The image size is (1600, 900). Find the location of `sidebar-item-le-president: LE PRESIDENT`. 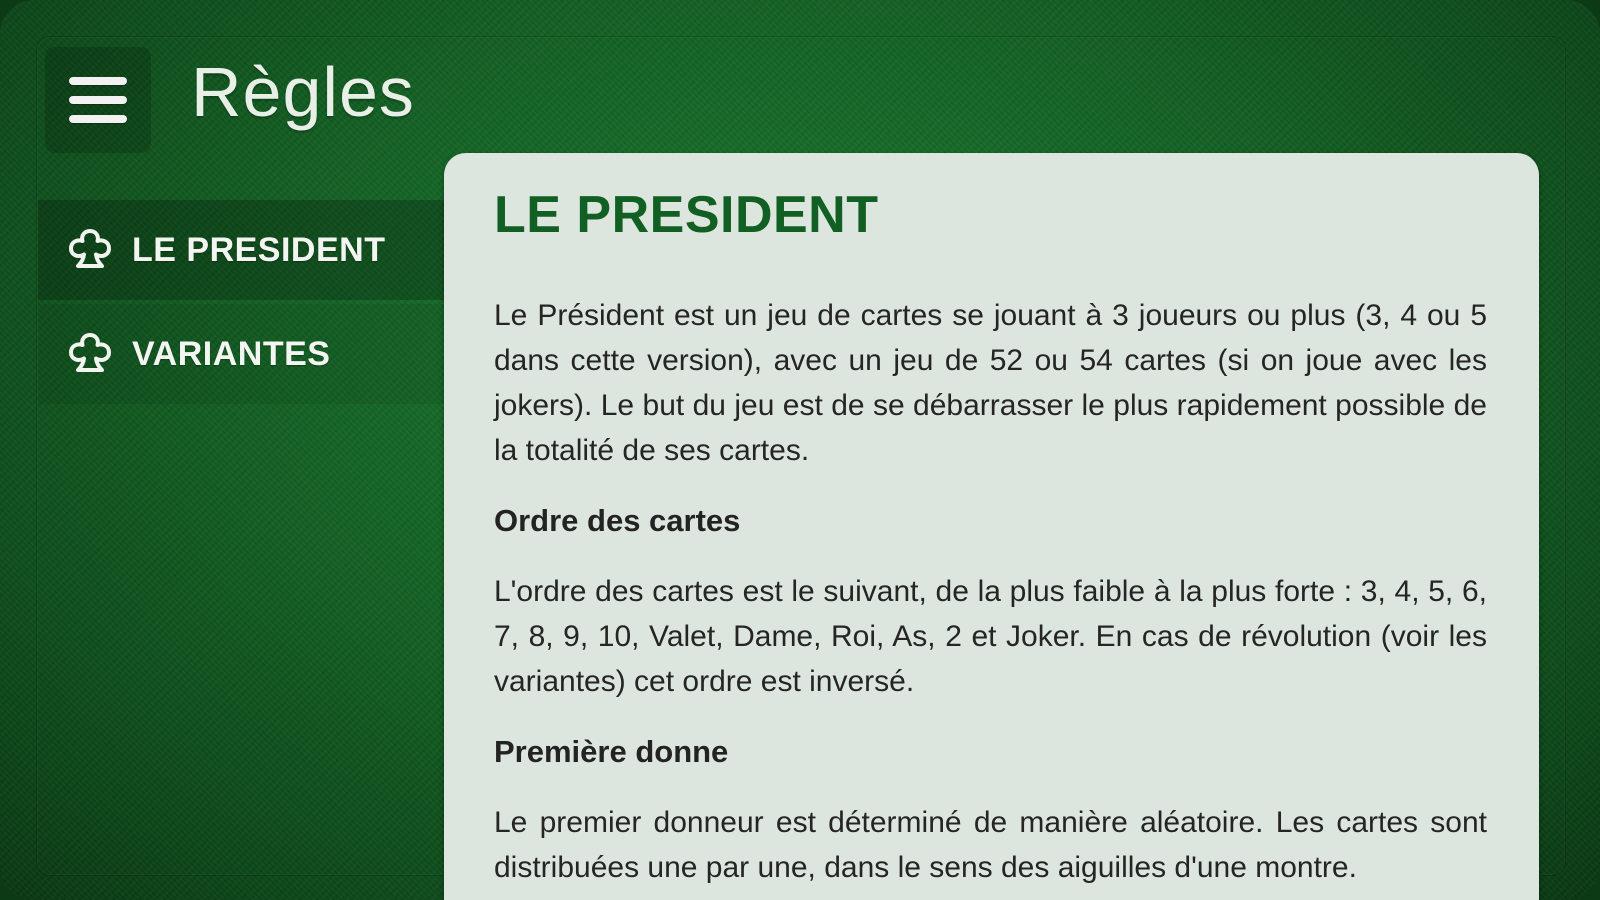

sidebar-item-le-president: LE PRESIDENT is located at coordinates (241, 250).